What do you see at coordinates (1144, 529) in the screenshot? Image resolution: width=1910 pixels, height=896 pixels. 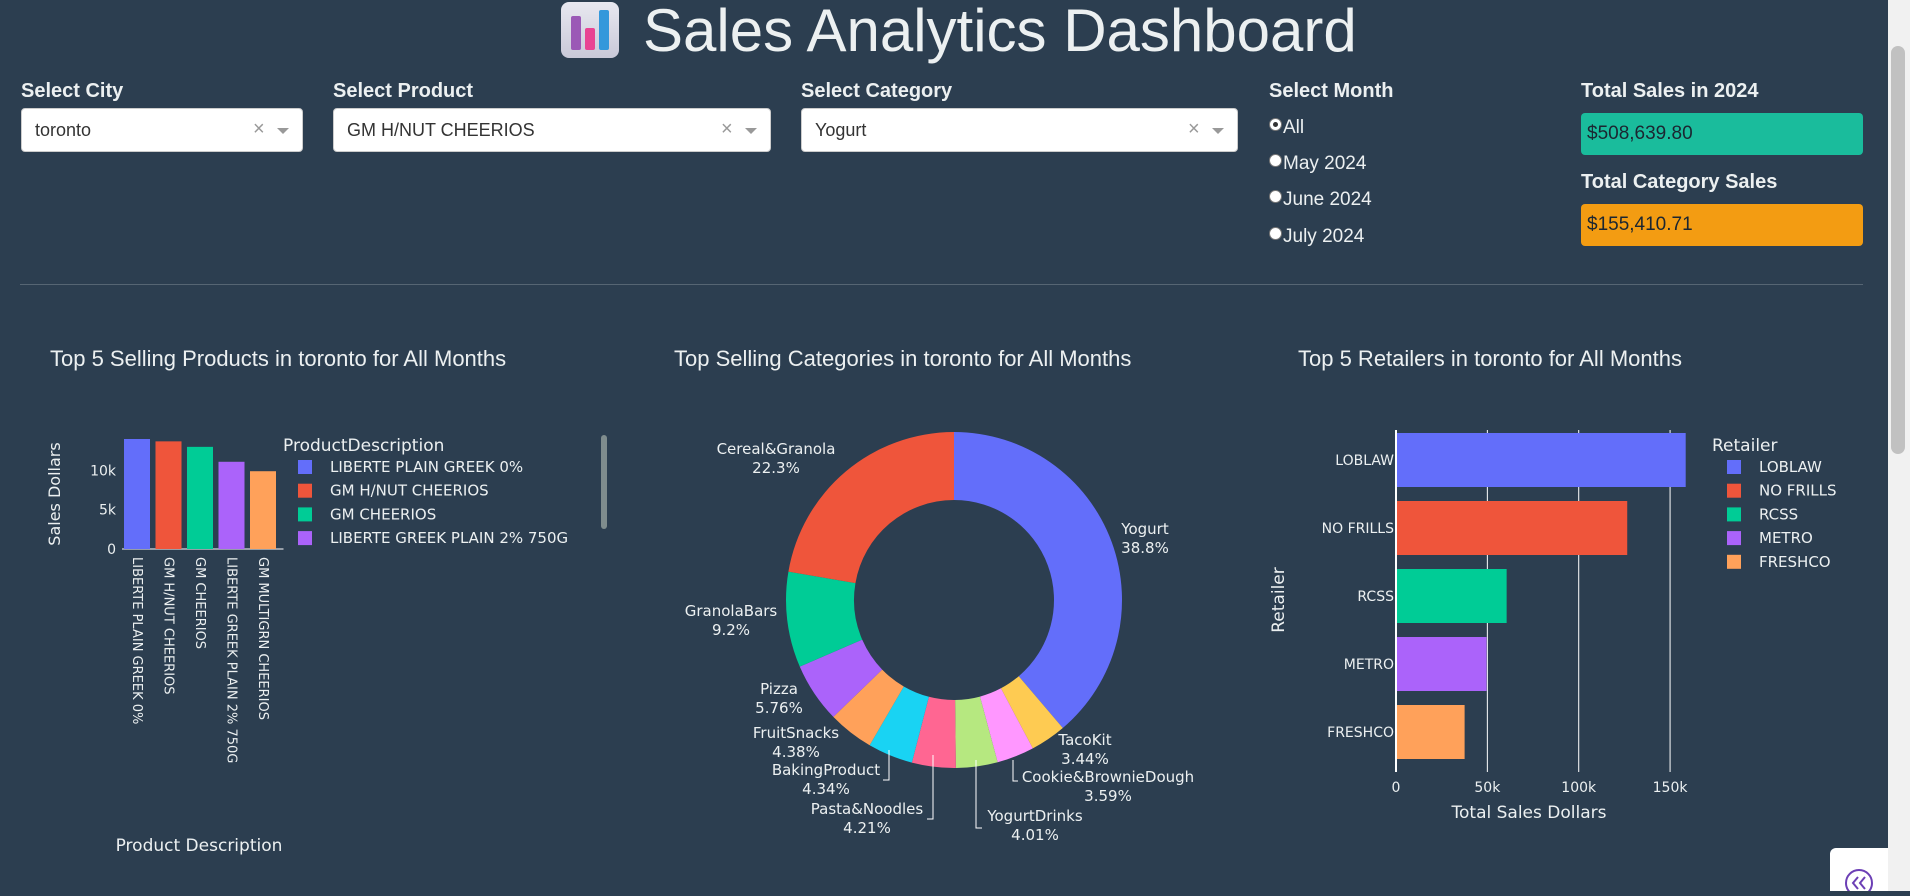 I see `slice-label: Yogurt` at bounding box center [1144, 529].